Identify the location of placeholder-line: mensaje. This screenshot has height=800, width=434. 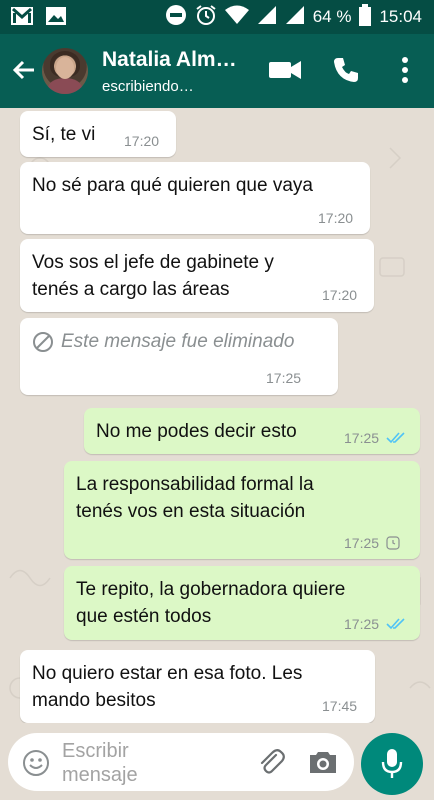
(100, 775).